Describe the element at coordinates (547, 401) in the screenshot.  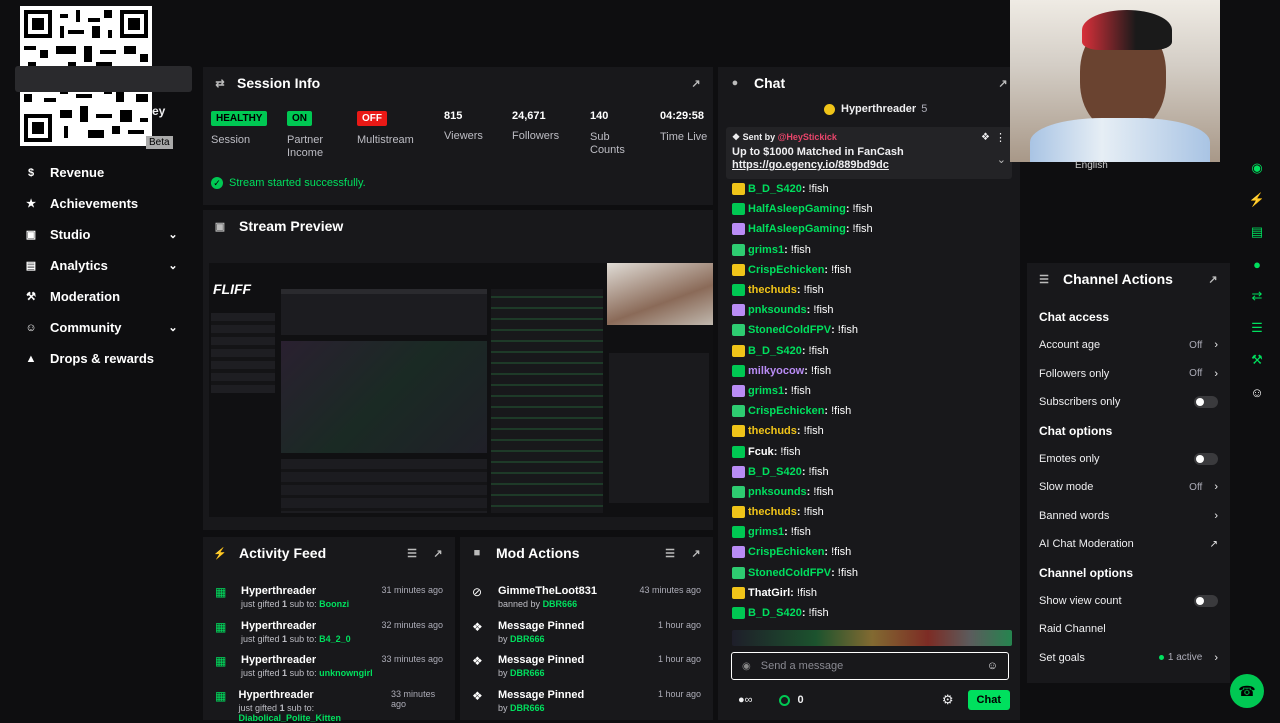
I see `preview-chat` at that location.